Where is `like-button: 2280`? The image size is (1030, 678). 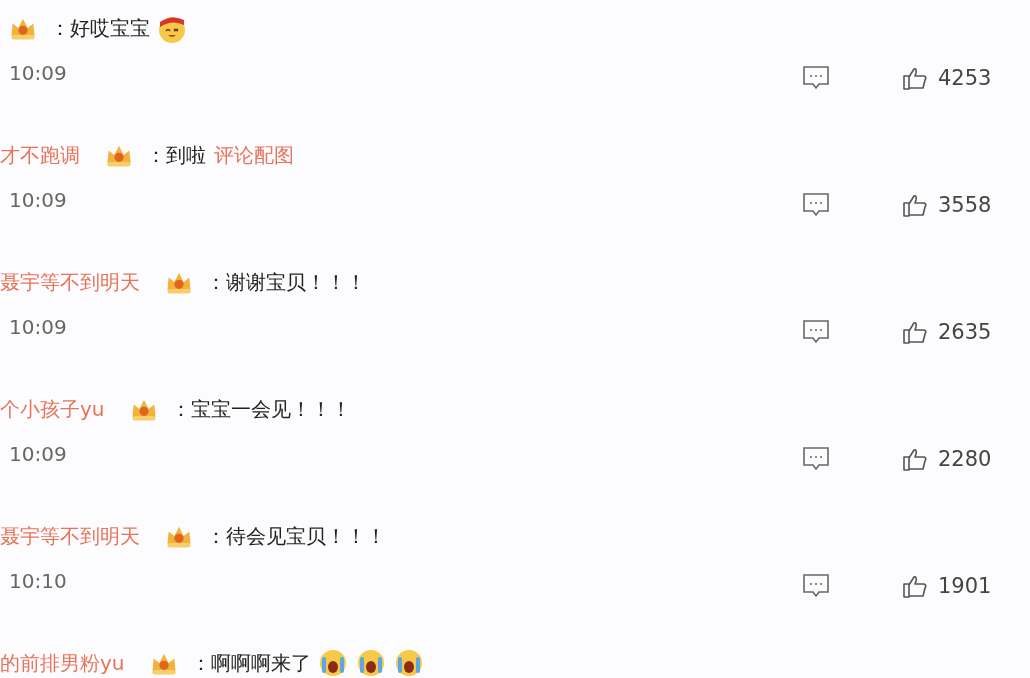
like-button: 2280 is located at coordinates (947, 459).